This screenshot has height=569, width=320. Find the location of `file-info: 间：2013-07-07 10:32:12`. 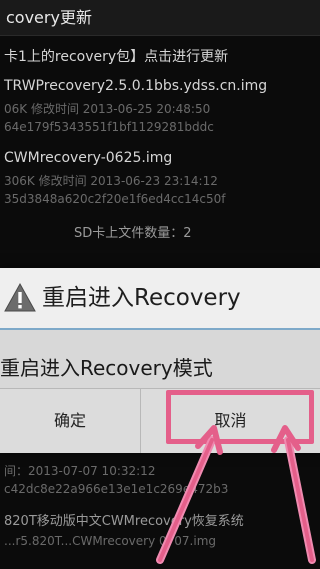

file-info: 间：2013-07-07 10:32:12 is located at coordinates (80, 471).